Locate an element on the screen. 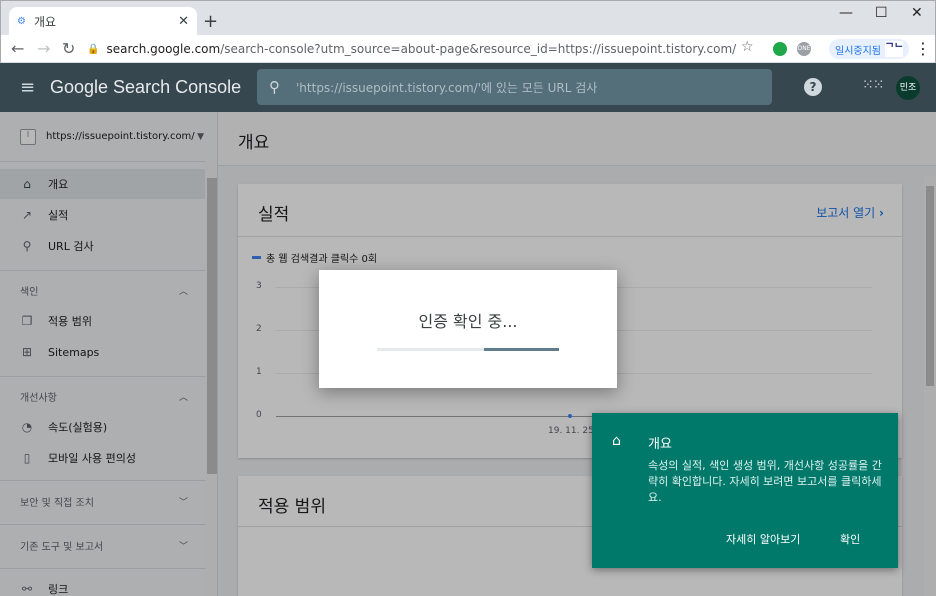 This screenshot has width=936, height=596. learn-more-button: 자세히 알아보기 is located at coordinates (763, 539).